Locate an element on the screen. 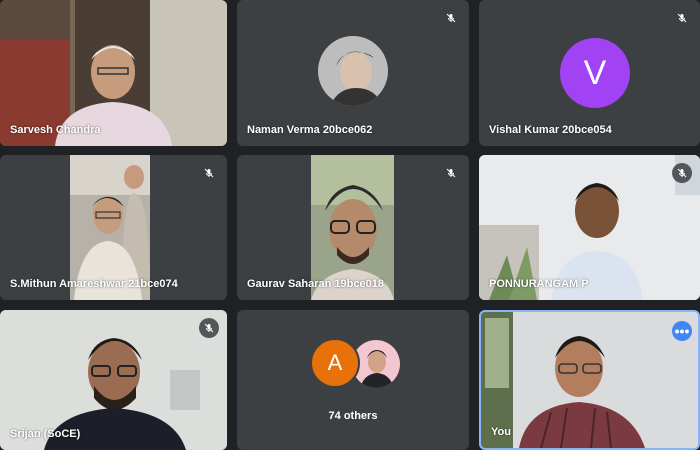 The image size is (700, 450). participant-video is located at coordinates (589, 380).